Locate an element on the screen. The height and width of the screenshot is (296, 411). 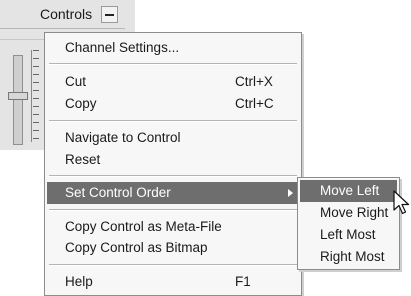
menu-item-reset: Reset is located at coordinates (173, 160).